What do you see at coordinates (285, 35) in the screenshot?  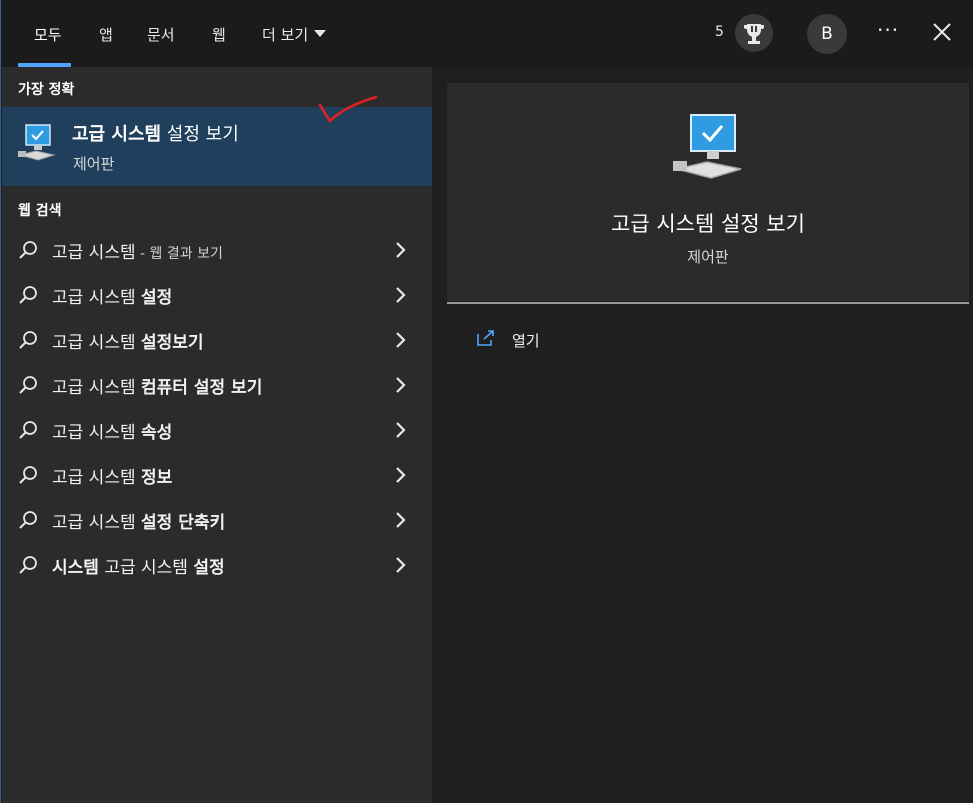 I see `tab-more-label: 더 보기` at bounding box center [285, 35].